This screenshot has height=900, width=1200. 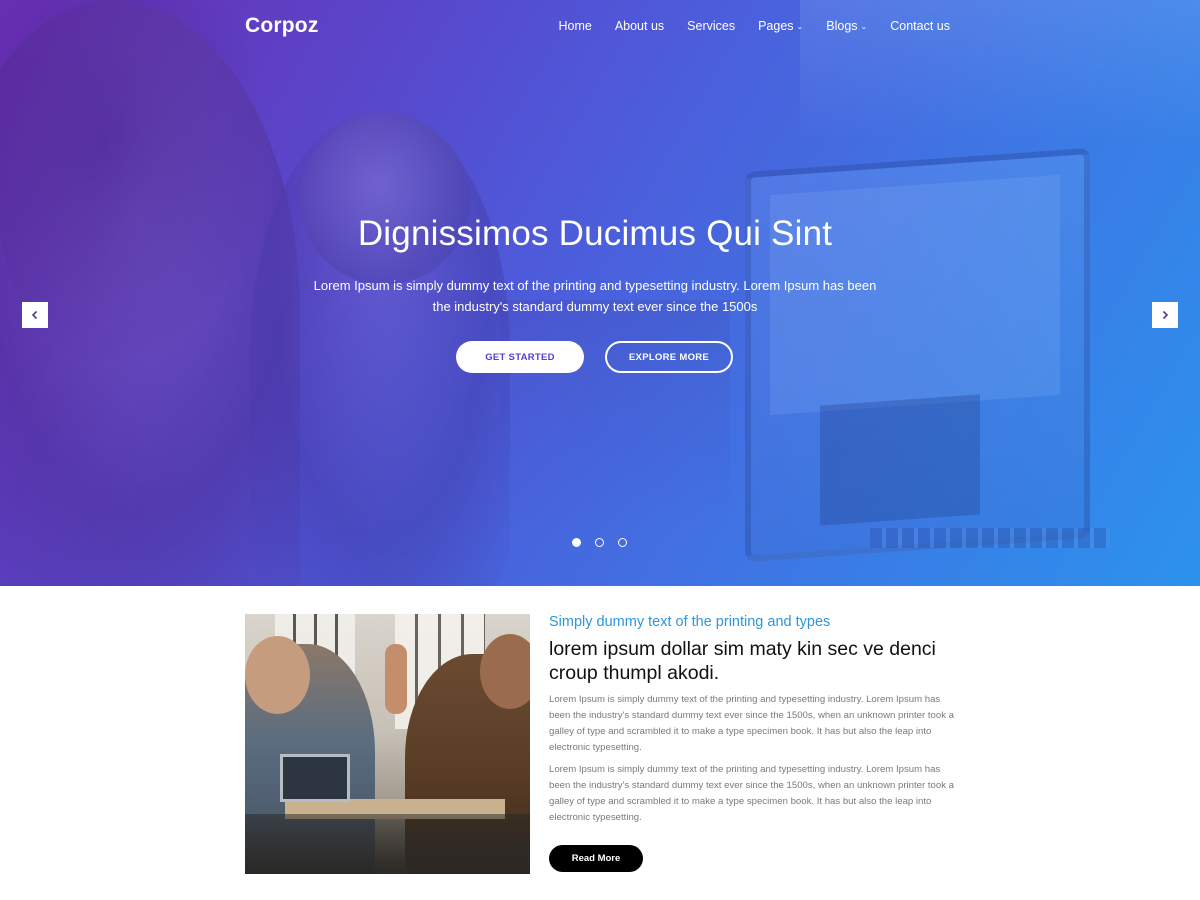 I want to click on nav-item-blogs: Blogs ⌄, so click(x=846, y=26).